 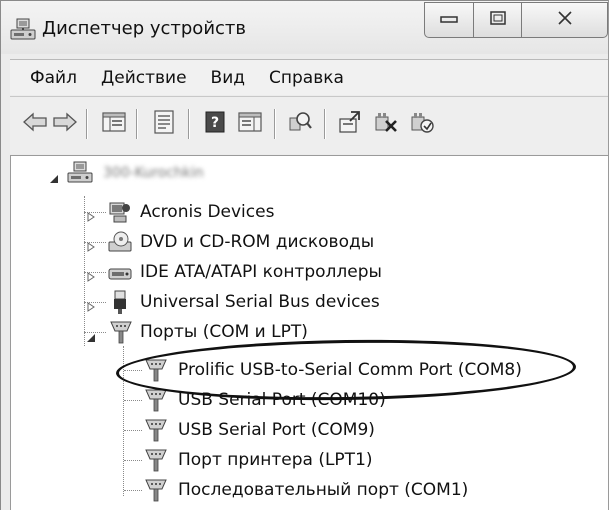 I want to click on forward-arrow-icon, so click(x=65, y=124).